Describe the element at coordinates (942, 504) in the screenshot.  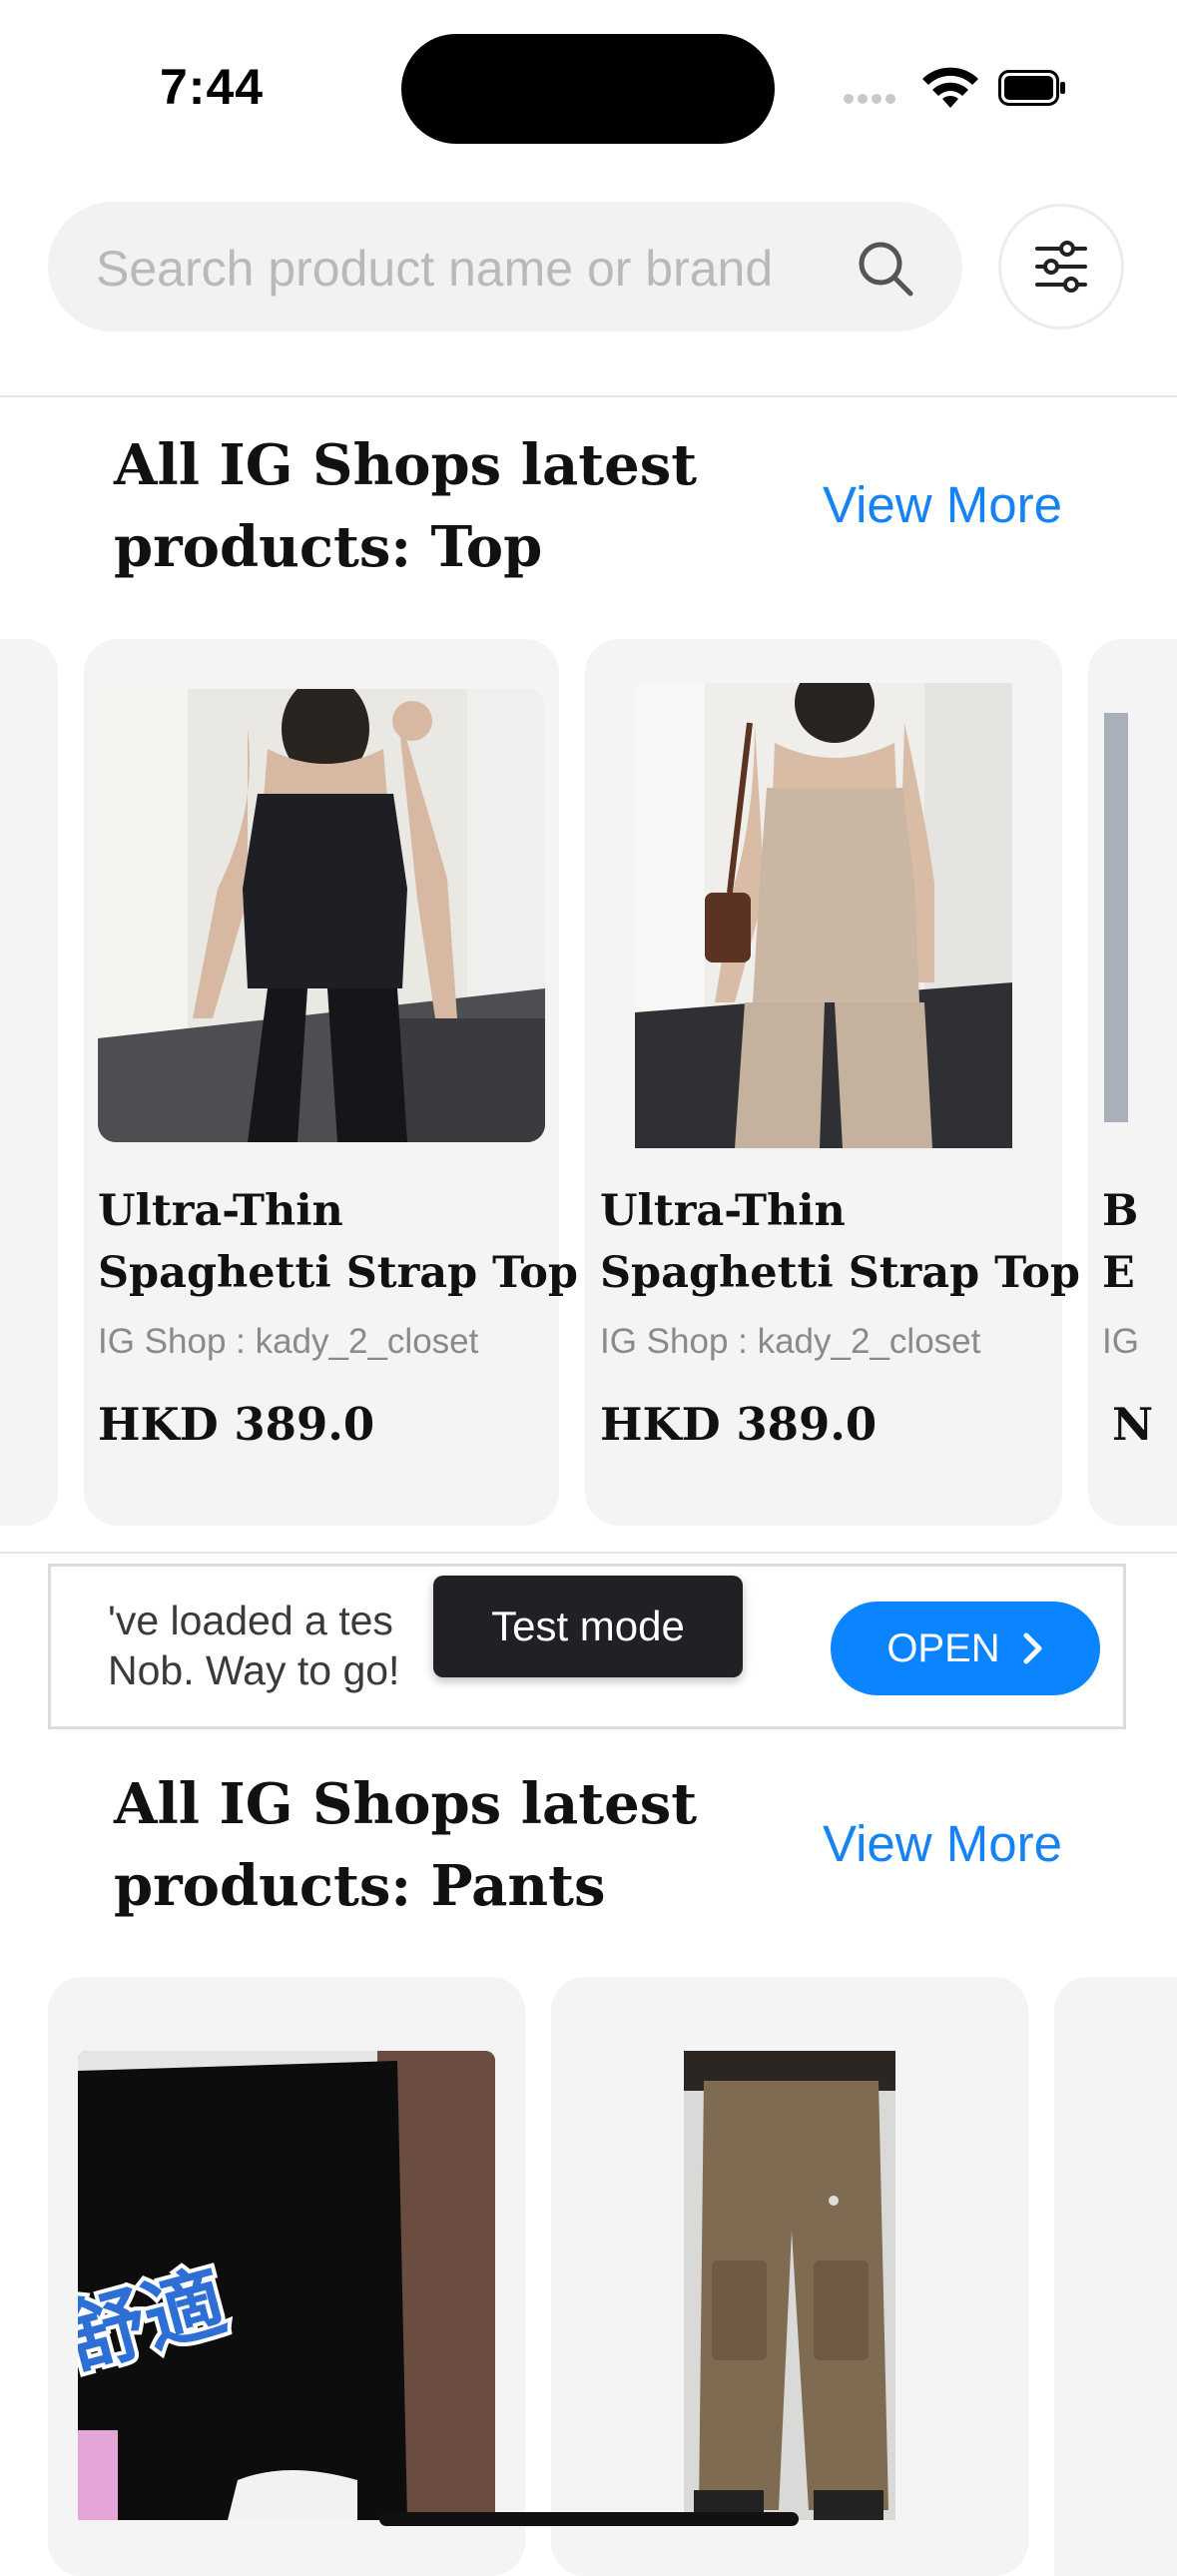
I see `view-more-top-link: View More` at that location.